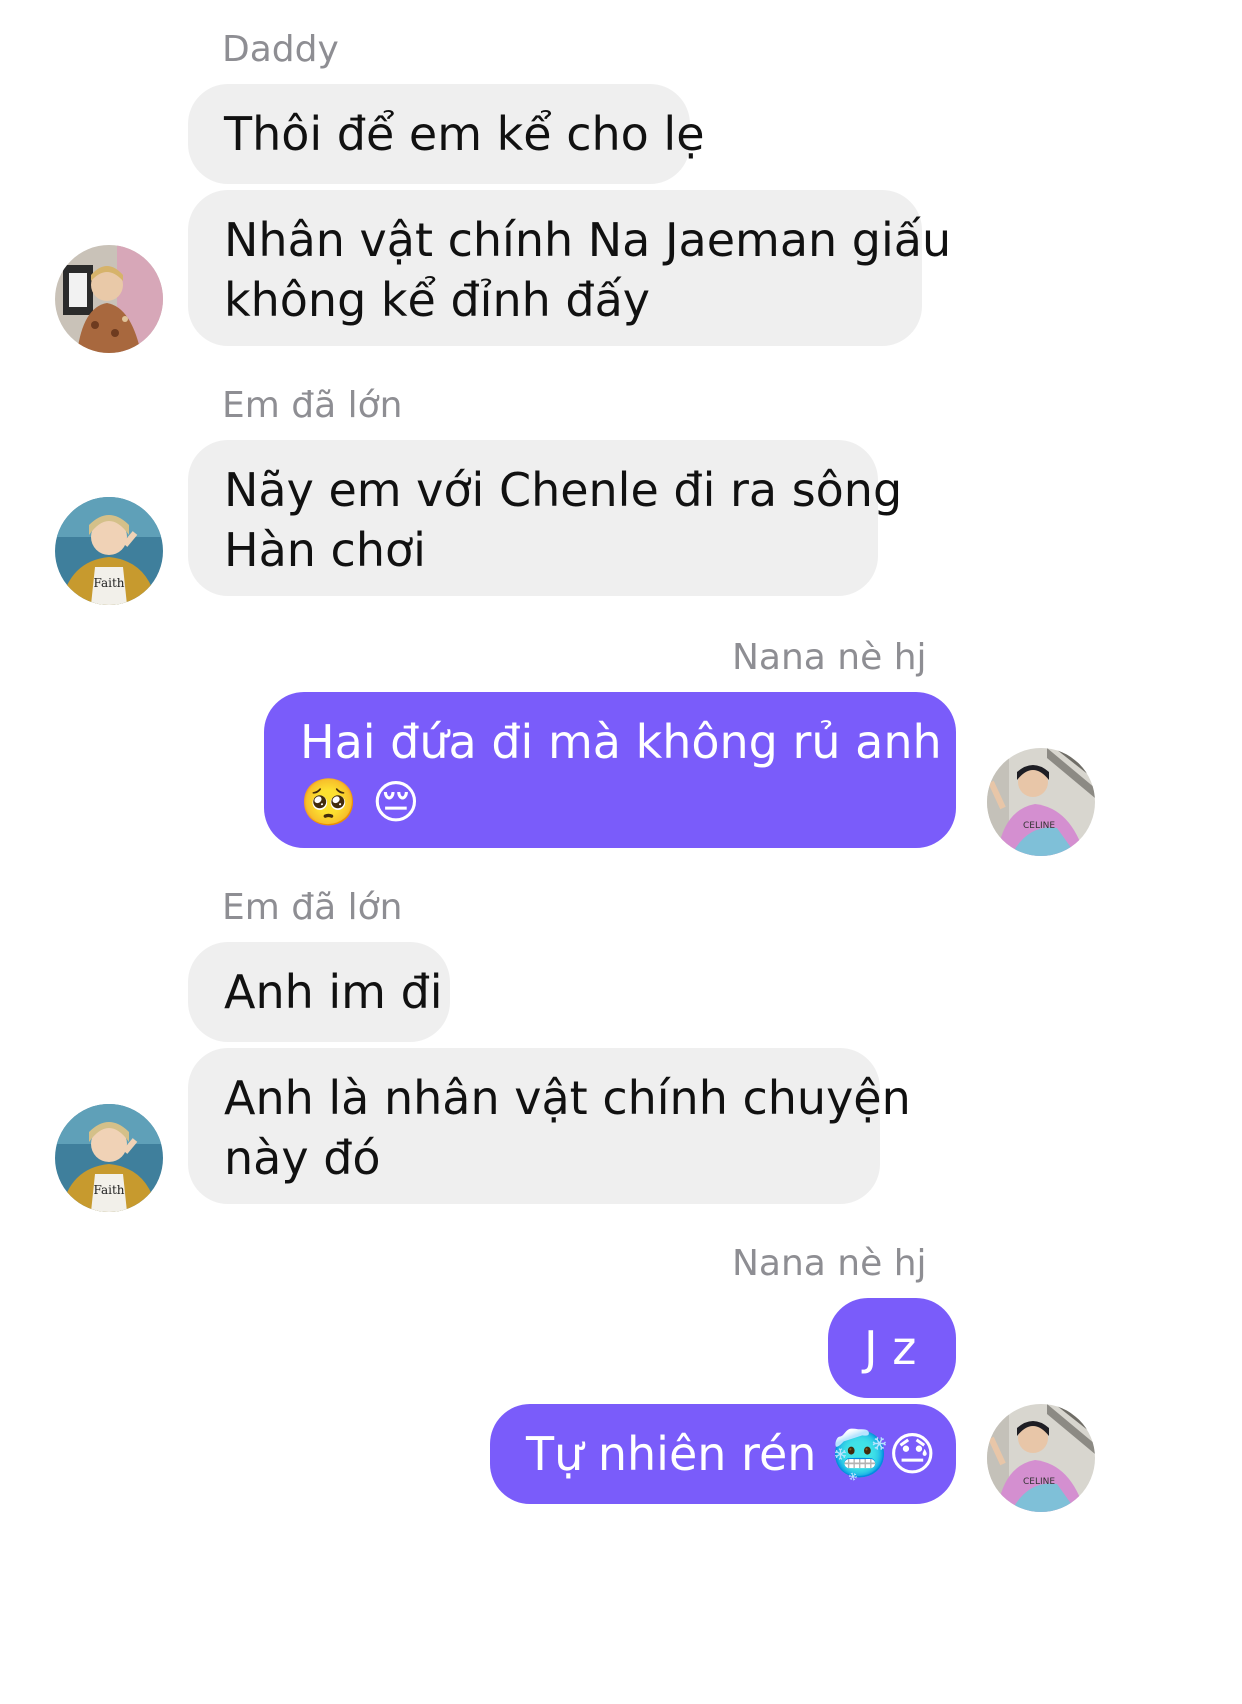 This screenshot has height=1704, width=1242. I want to click on message-text-line: Hàn chơi, so click(325, 550).